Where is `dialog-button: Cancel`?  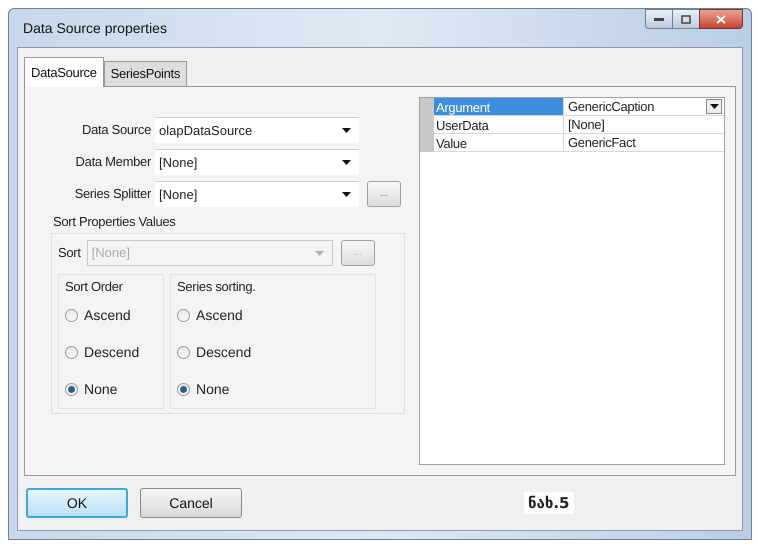
dialog-button: Cancel is located at coordinates (191, 503).